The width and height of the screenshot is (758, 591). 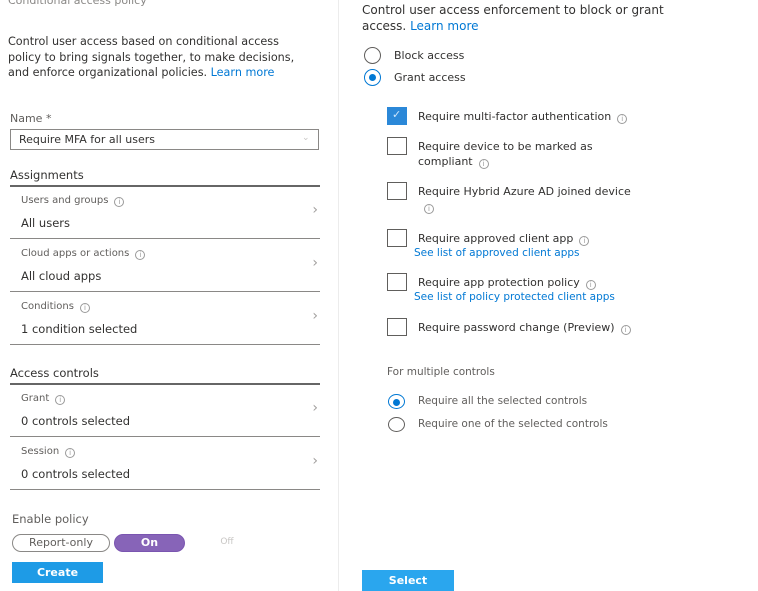 What do you see at coordinates (524, 199) in the screenshot?
I see `checkbox-label: Require Hybrid Azure AD joined devicei` at bounding box center [524, 199].